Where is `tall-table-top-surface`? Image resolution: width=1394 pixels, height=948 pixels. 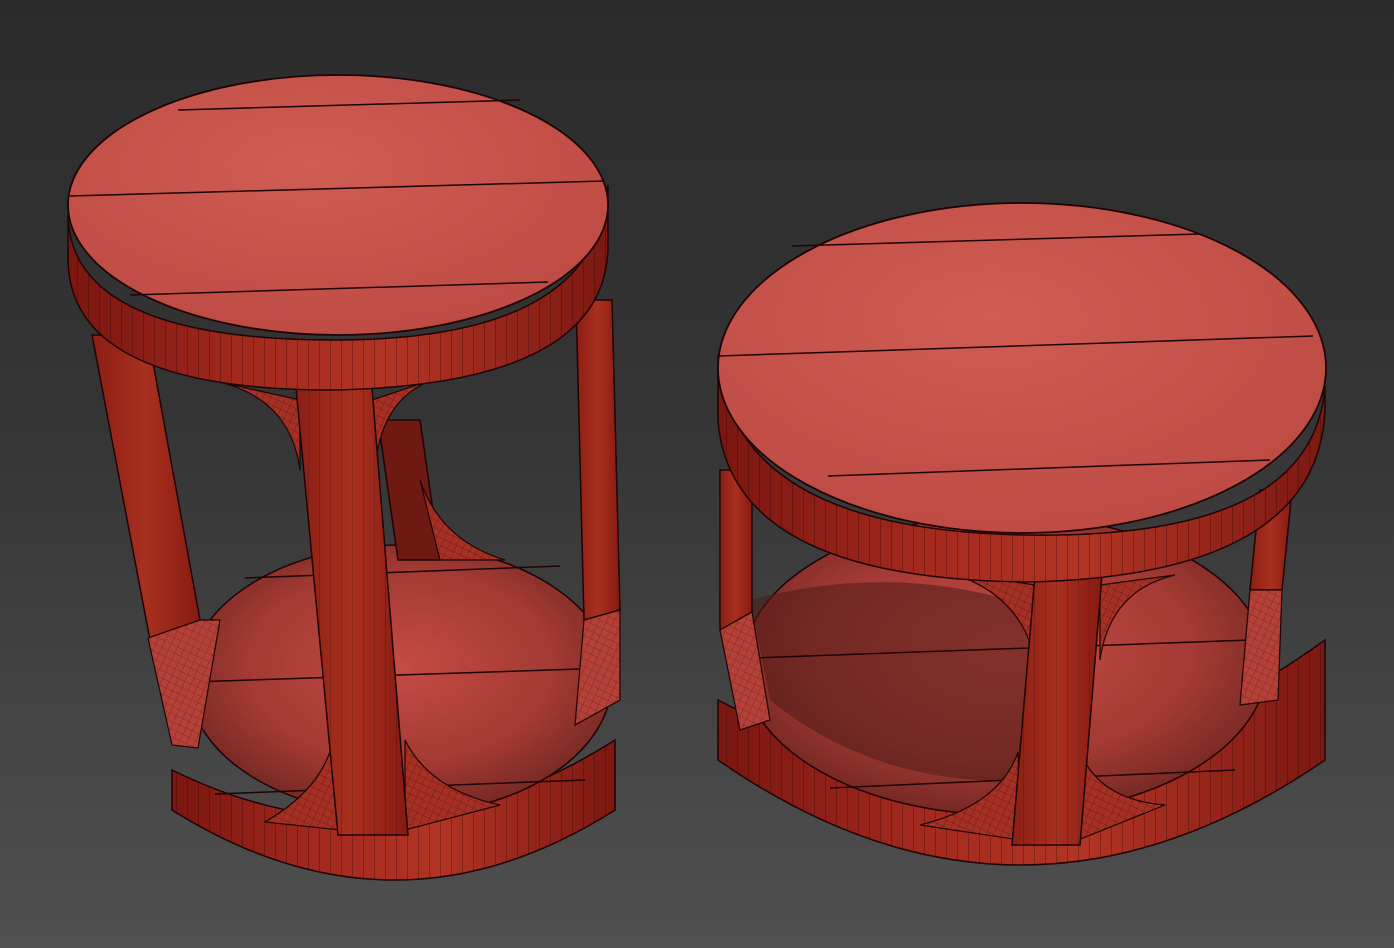
tall-table-top-surface is located at coordinates (338, 205).